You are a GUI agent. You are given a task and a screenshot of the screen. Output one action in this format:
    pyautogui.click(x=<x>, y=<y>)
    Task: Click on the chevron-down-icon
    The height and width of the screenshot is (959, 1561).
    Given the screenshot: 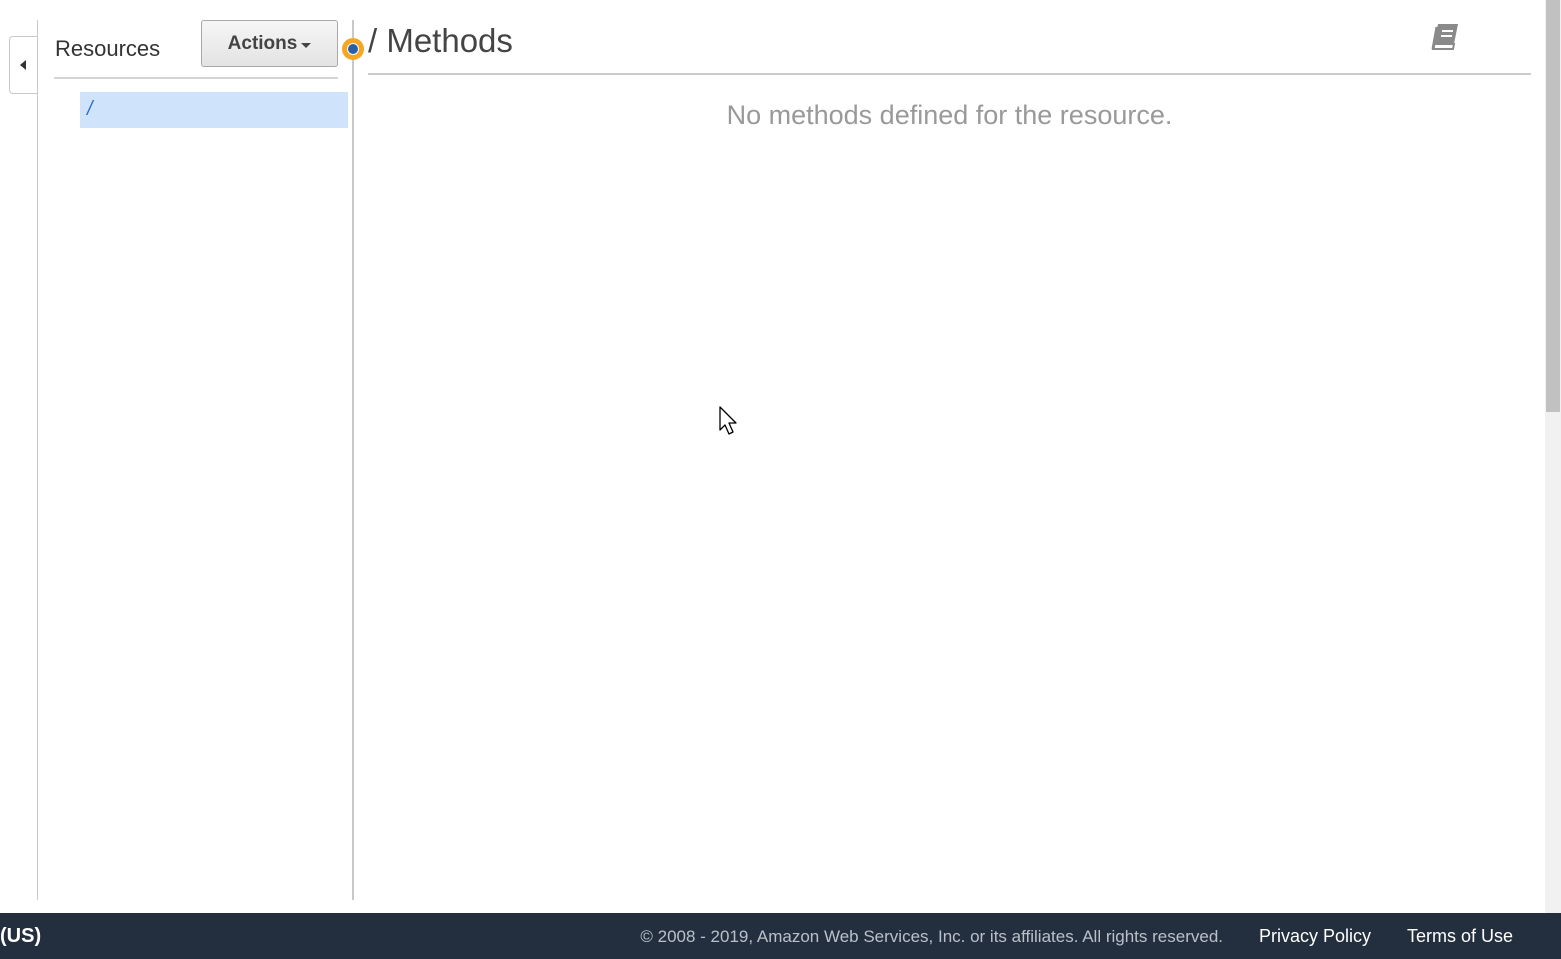 What is the action you would take?
    pyautogui.click(x=306, y=45)
    